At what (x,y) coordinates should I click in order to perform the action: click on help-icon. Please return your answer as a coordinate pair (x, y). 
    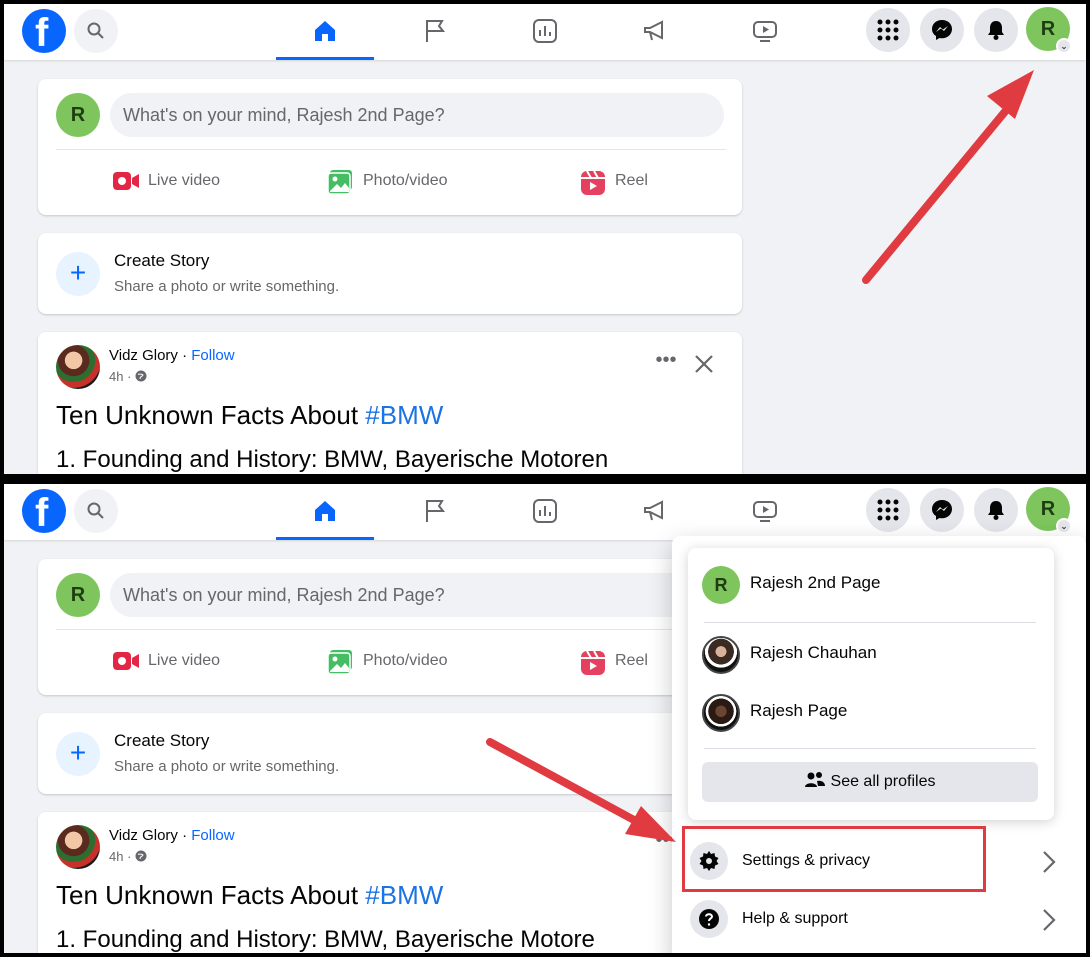
    Looking at the image, I should click on (709, 919).